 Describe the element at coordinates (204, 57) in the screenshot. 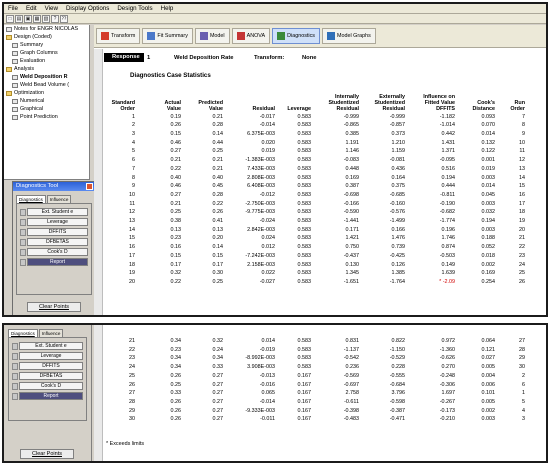

I see `response-name: Weld Deposition Rate` at that location.